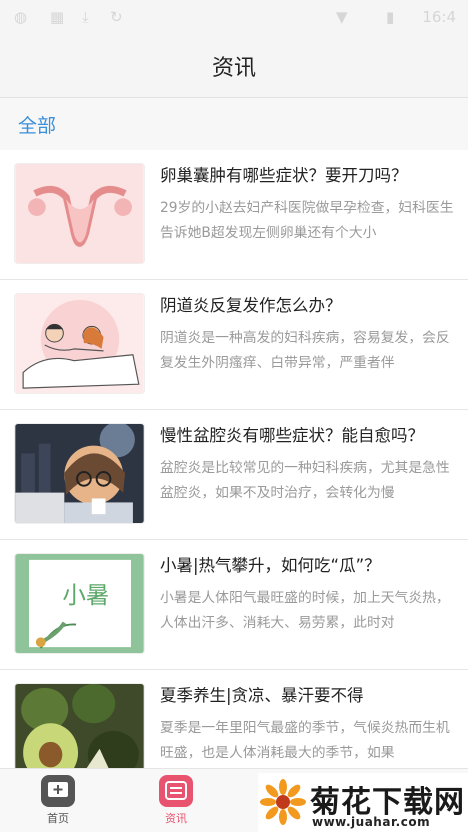 Image resolution: width=468 pixels, height=832 pixels. Describe the element at coordinates (234, 124) in the screenshot. I see `filter-bar: 全部` at that location.